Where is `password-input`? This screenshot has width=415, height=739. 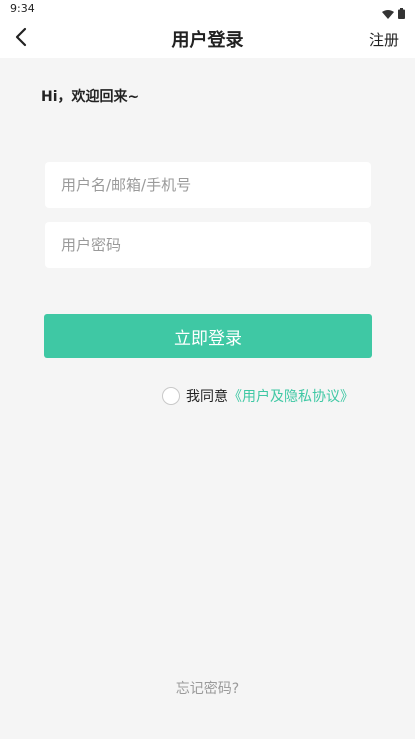
password-input is located at coordinates (208, 245).